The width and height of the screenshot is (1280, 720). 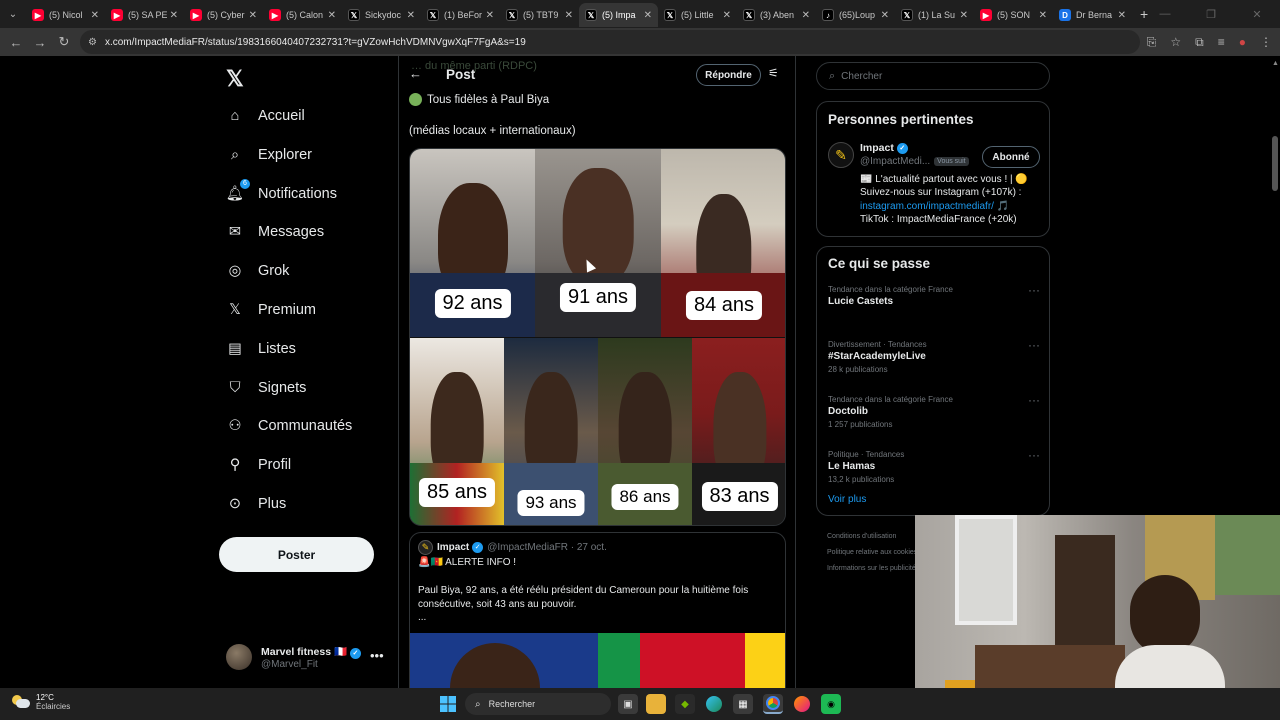 What do you see at coordinates (738, 431) in the screenshot?
I see `portrait-7: 83 ans` at bounding box center [738, 431].